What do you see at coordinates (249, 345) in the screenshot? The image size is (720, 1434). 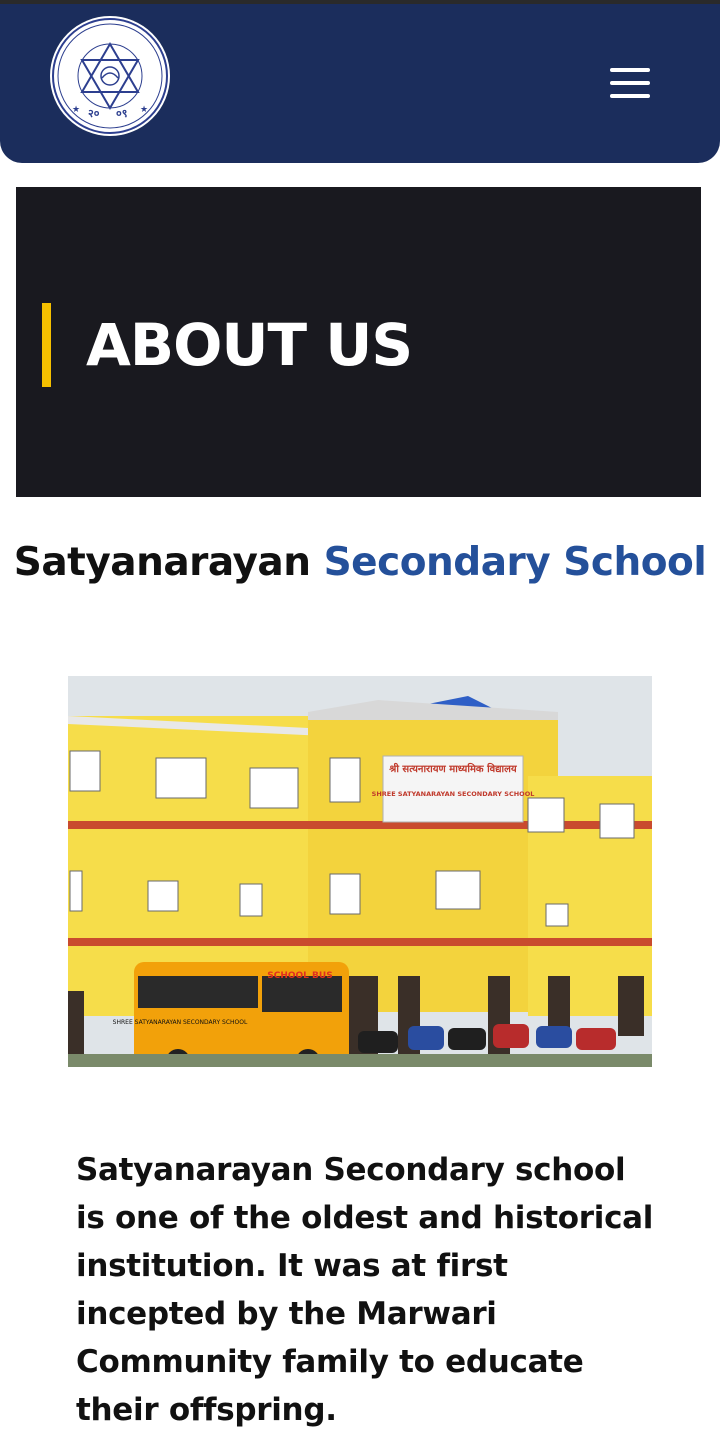 I see `page-title: ABOUT US` at bounding box center [249, 345].